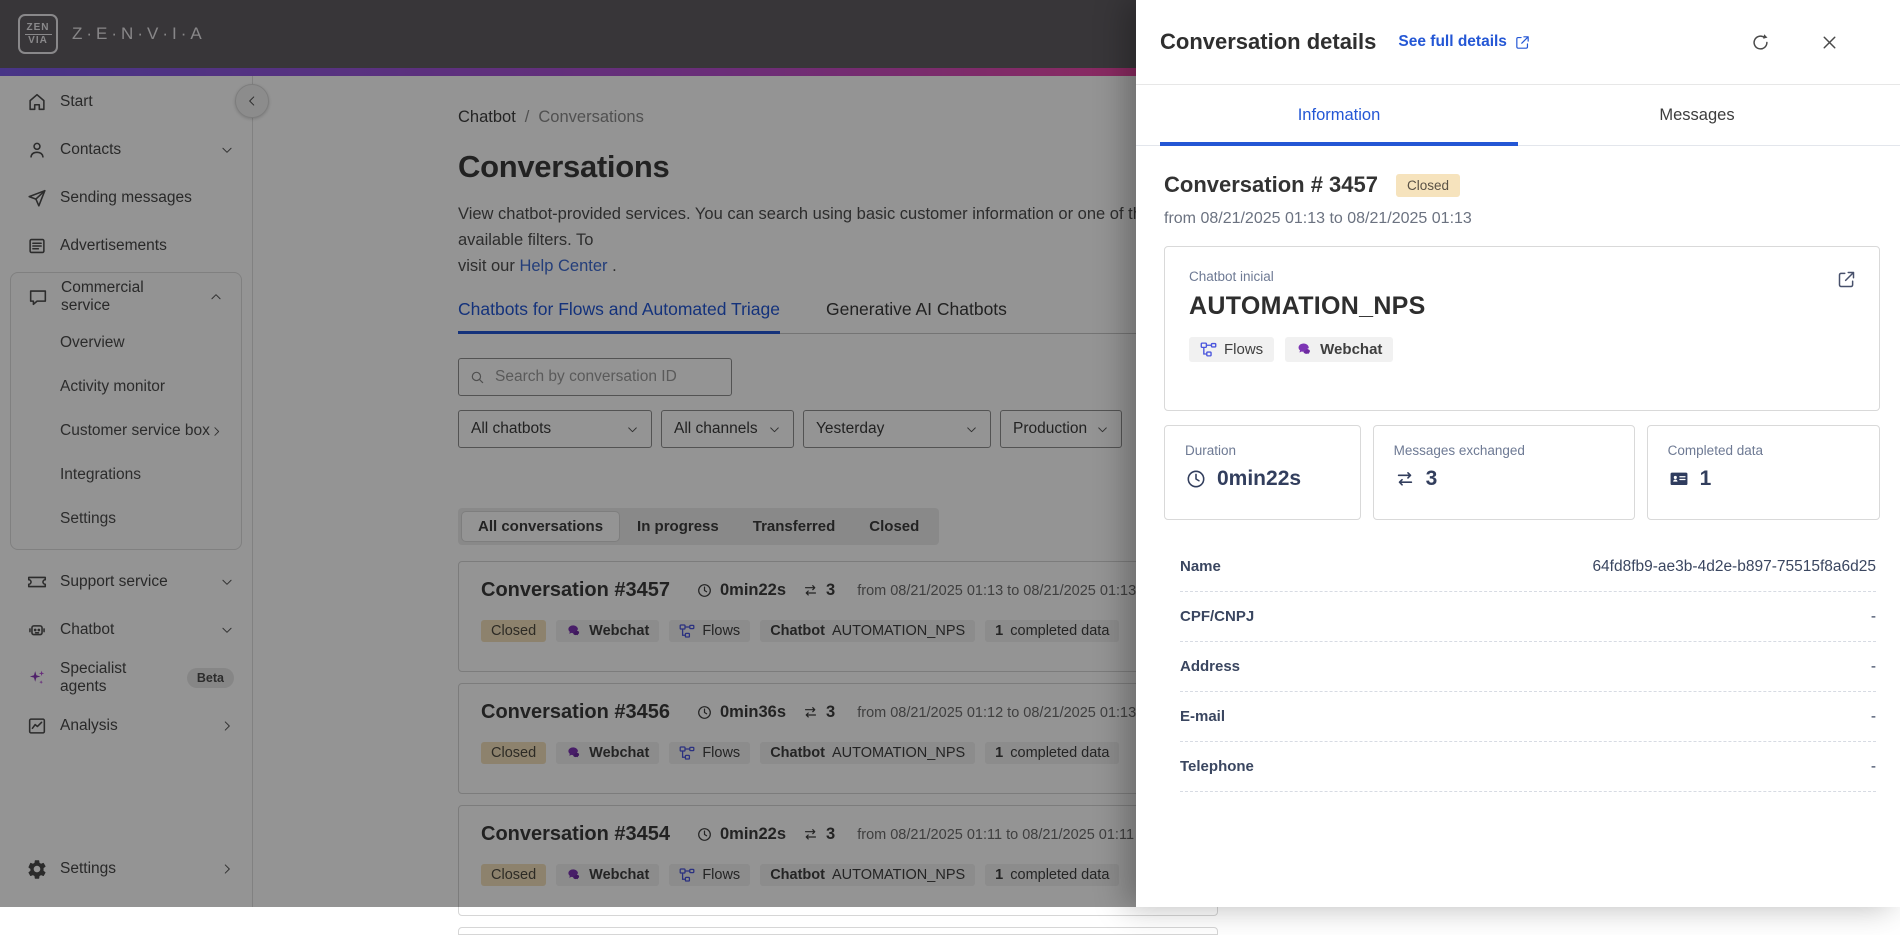 This screenshot has width=1900, height=935. Describe the element at coordinates (1503, 472) in the screenshot. I see `stat-messages-exchanged: Messages exchanged 3` at that location.